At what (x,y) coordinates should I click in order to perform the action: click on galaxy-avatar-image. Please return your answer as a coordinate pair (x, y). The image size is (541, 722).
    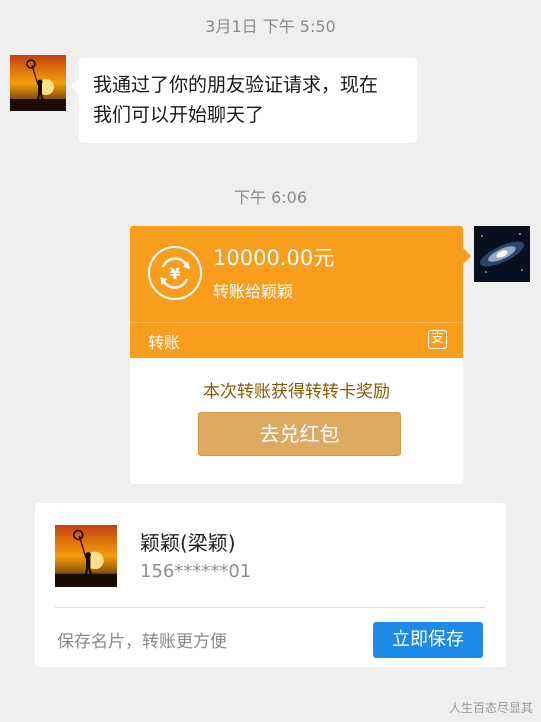
    Looking at the image, I should click on (502, 254).